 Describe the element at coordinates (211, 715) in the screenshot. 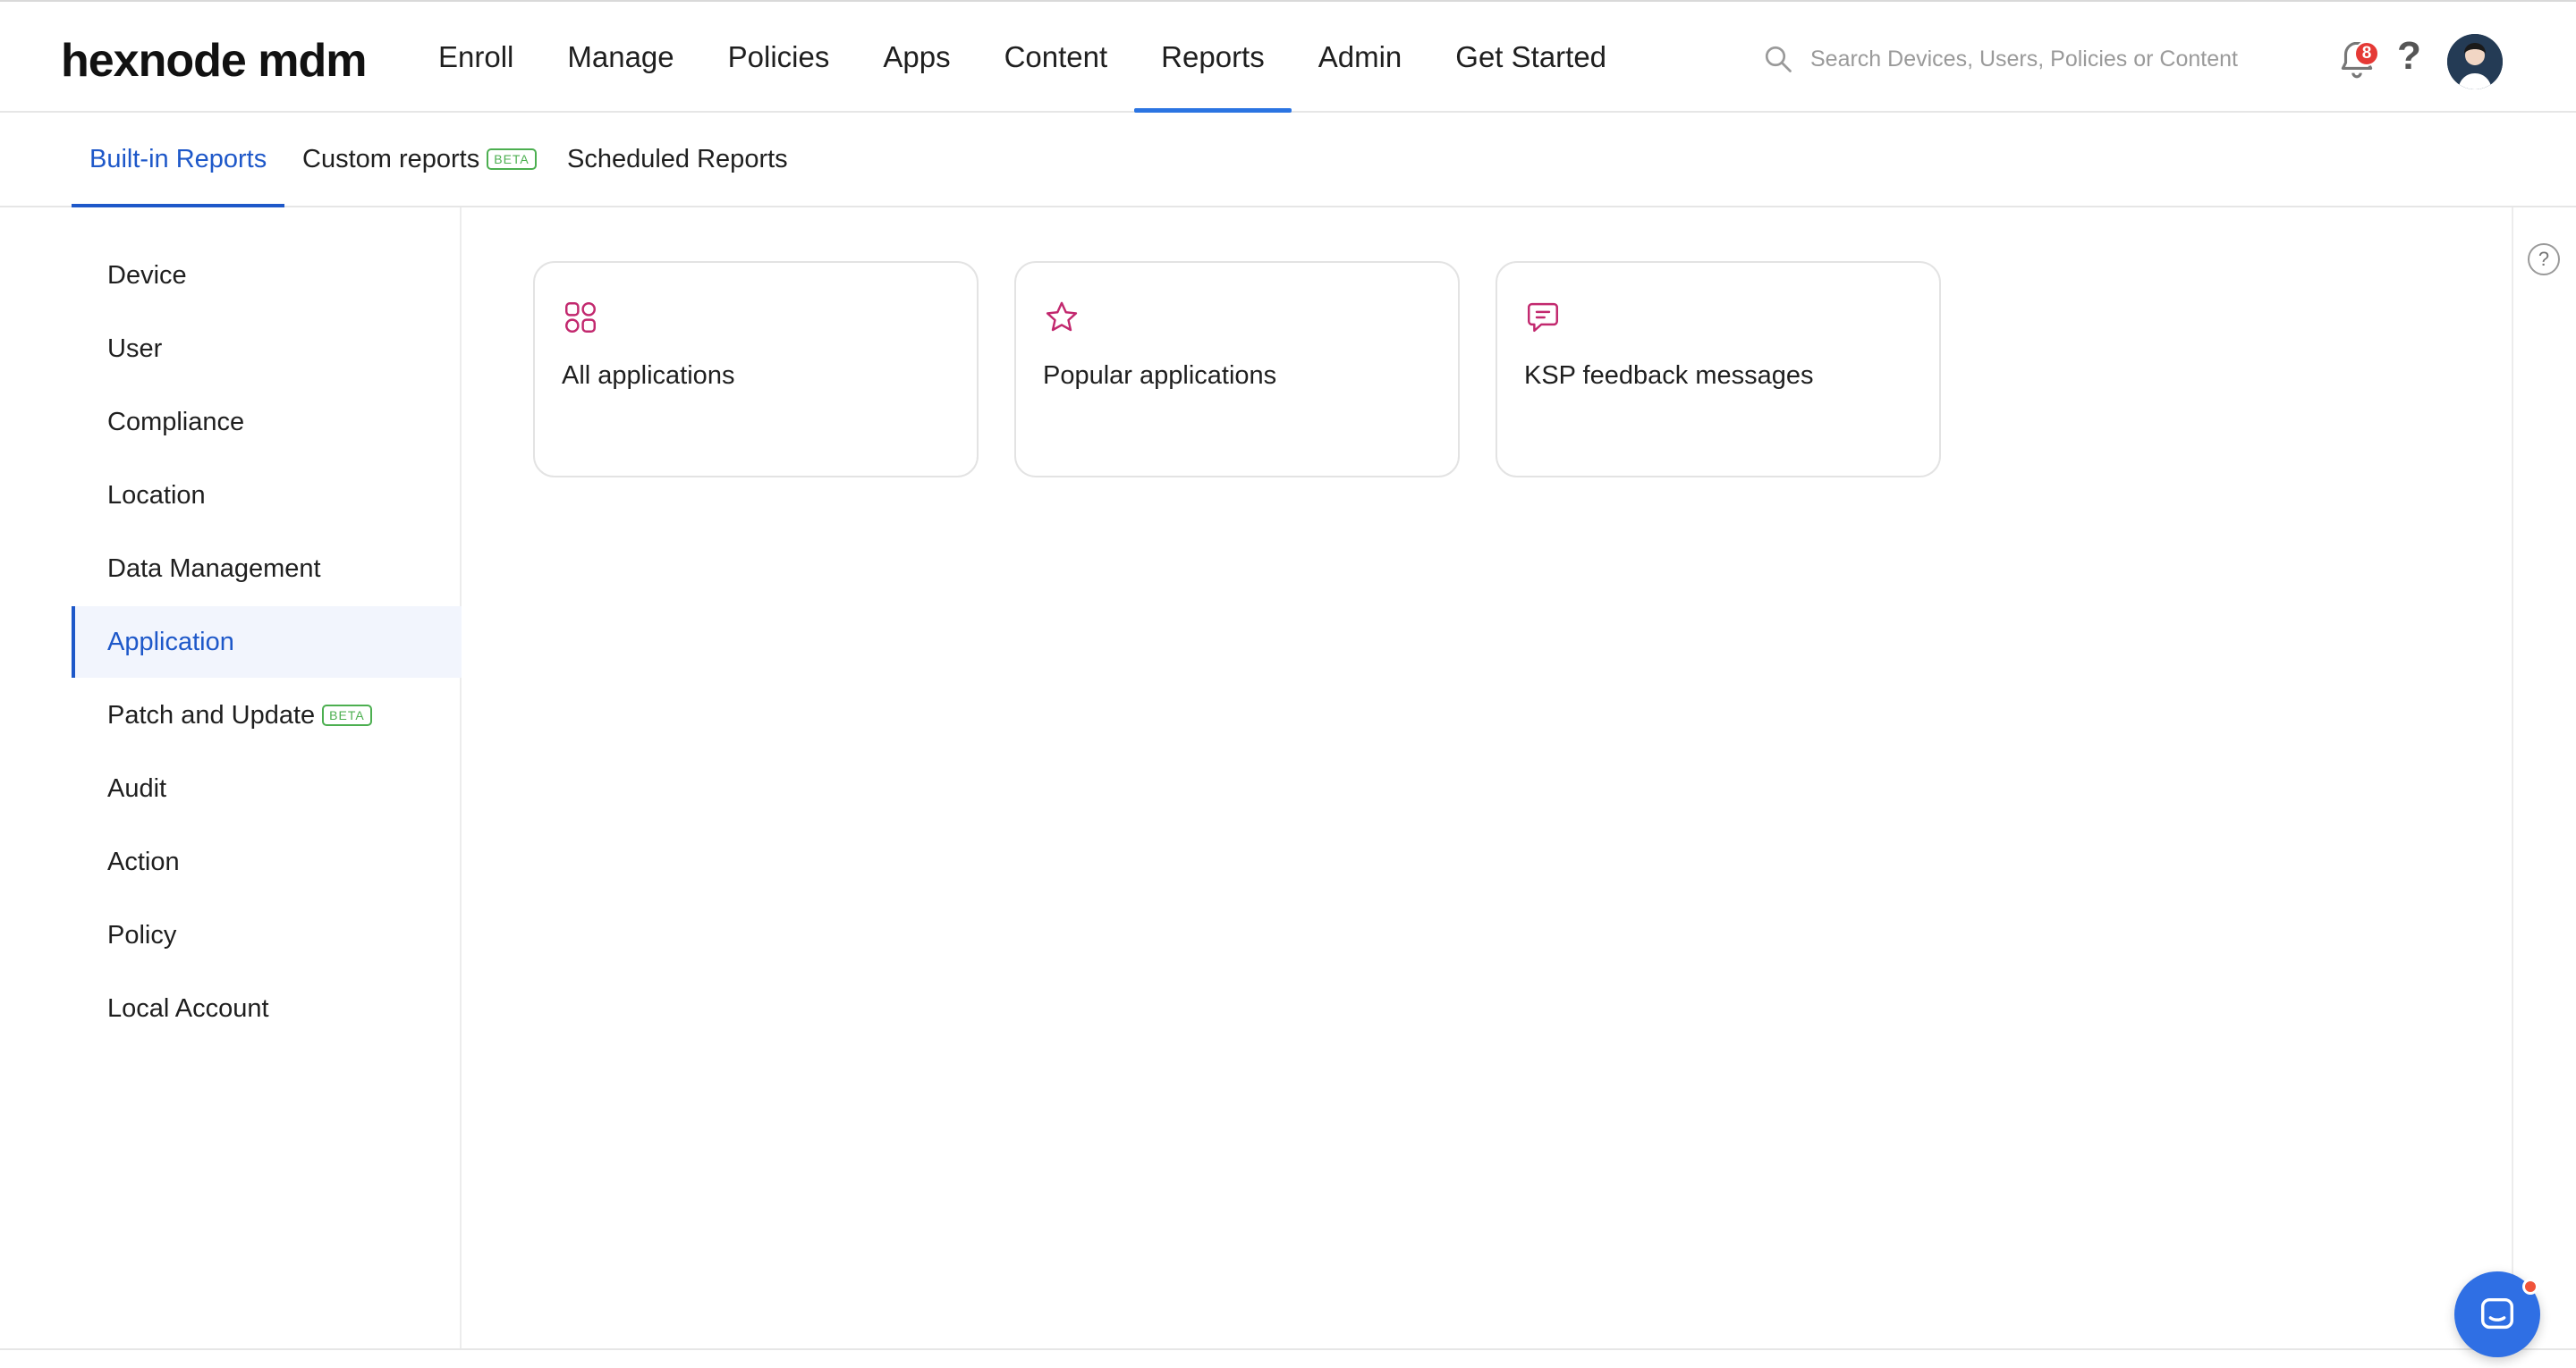

I see `sidebar-item-label: Patch and Update` at that location.